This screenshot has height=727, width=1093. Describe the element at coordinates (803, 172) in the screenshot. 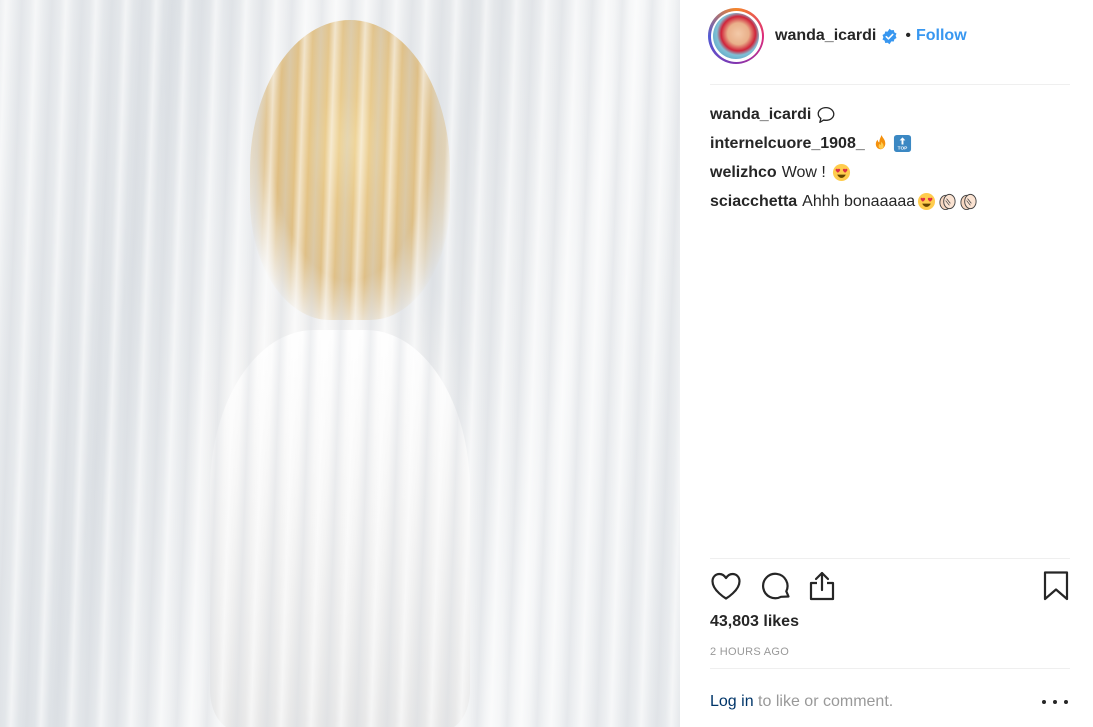

I see `comment-text: Wow !` at that location.